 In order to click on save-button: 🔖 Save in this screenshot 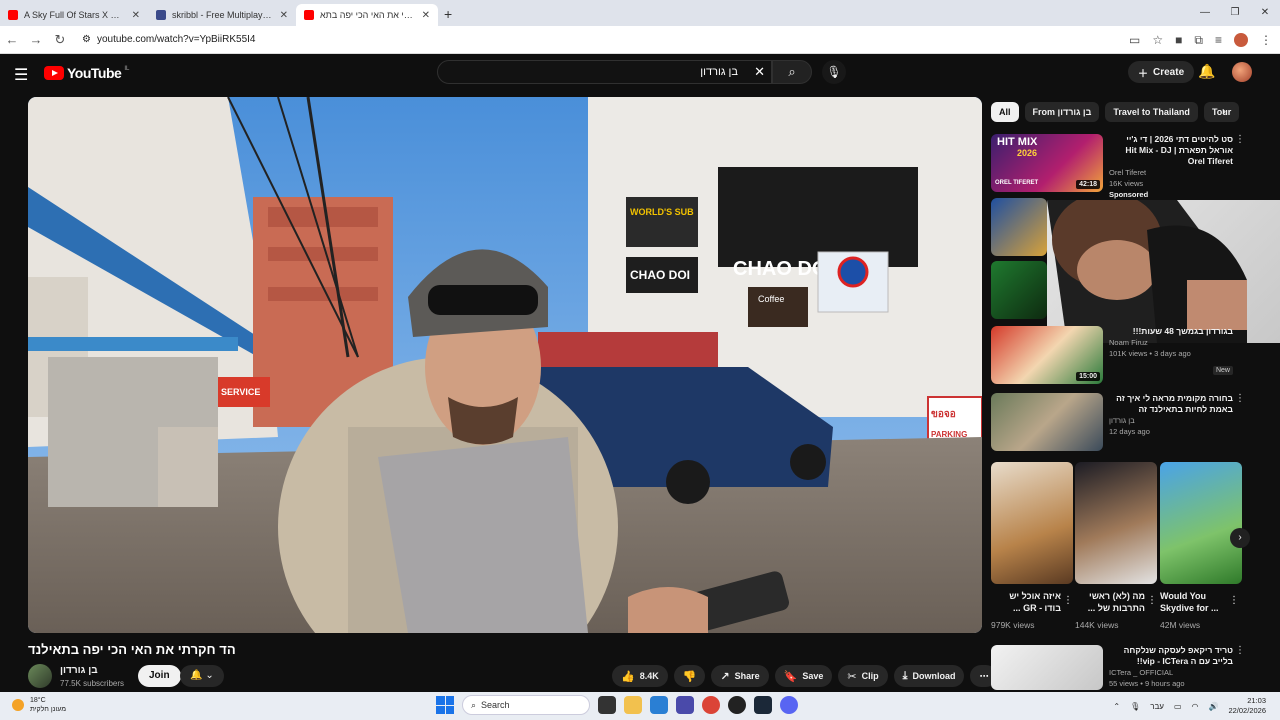, I will do `click(803, 676)`.